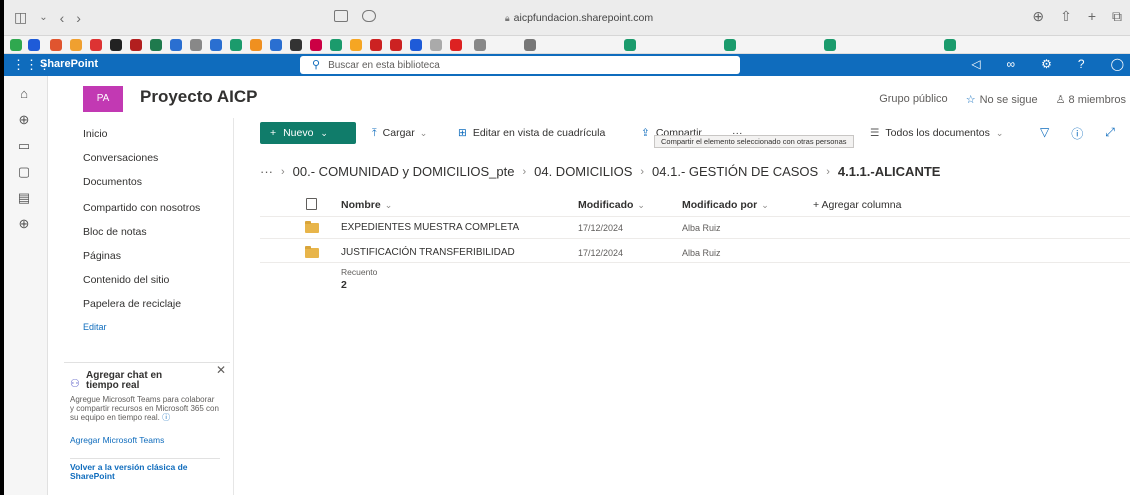 This screenshot has height=495, width=1130. I want to click on table-row-name: JUSTIFICACIÓN TRANSFERIBILIDAD, so click(428, 252).